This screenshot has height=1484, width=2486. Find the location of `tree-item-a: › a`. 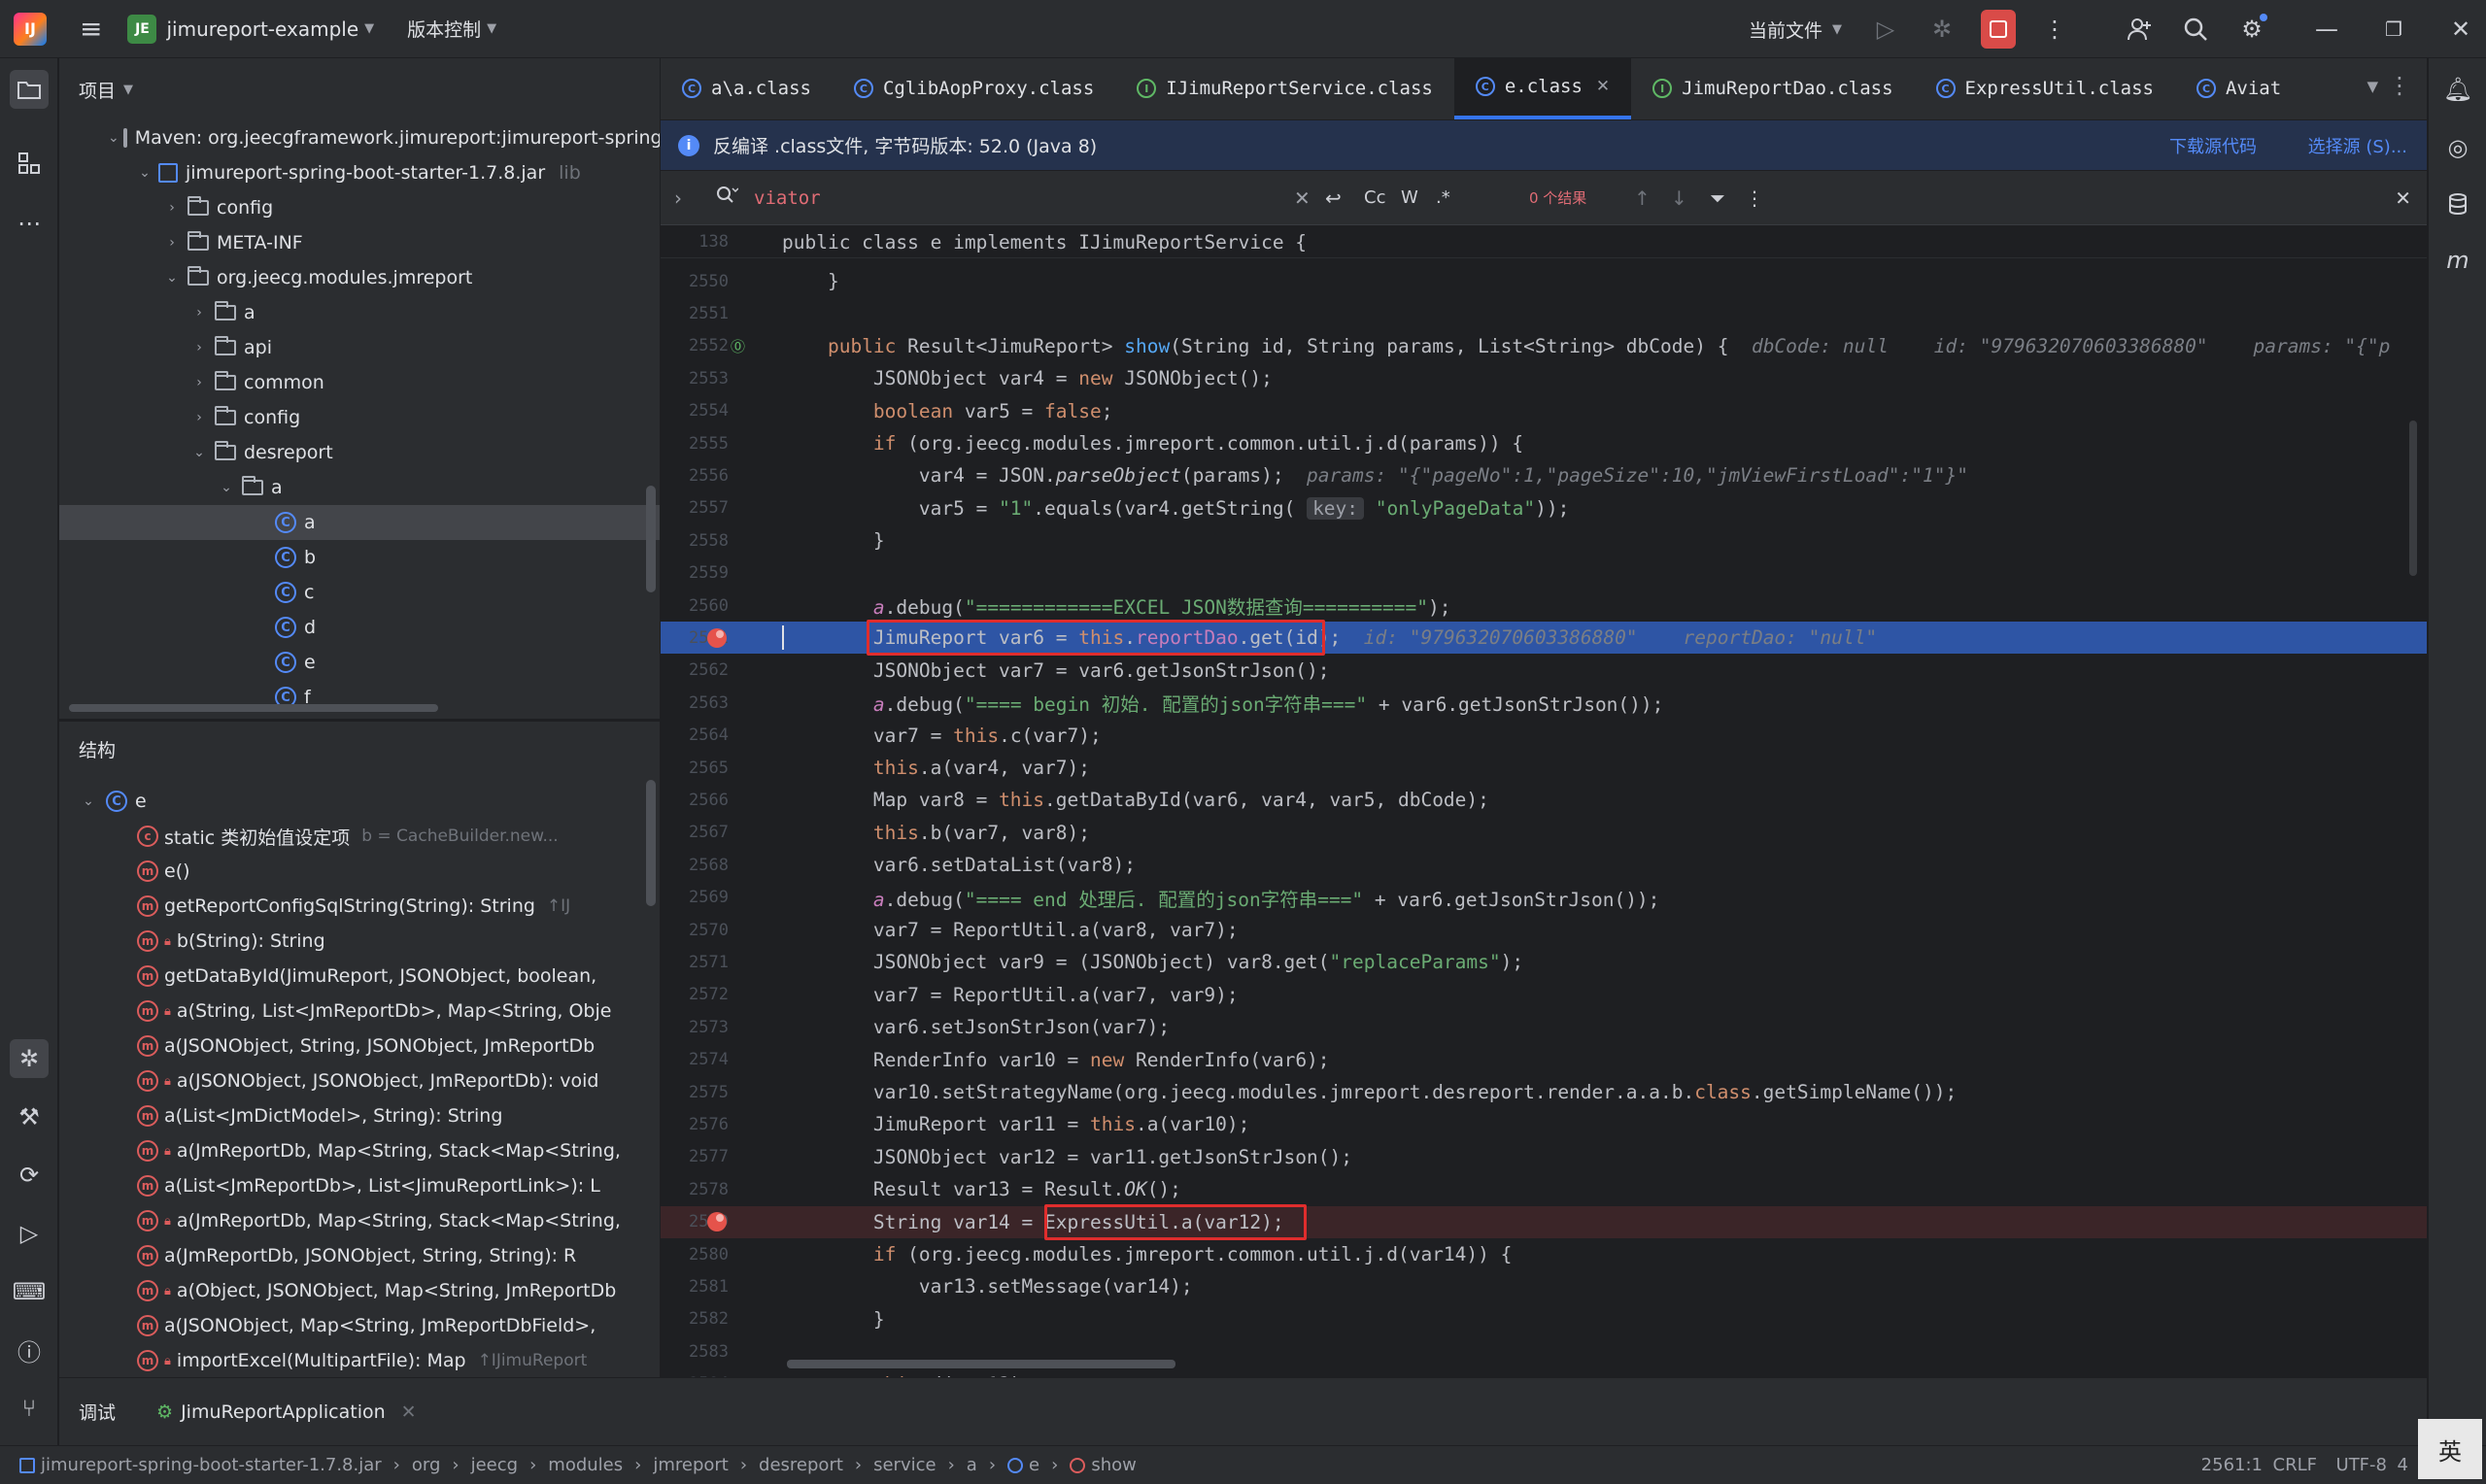

tree-item-a: › a is located at coordinates (359, 312).